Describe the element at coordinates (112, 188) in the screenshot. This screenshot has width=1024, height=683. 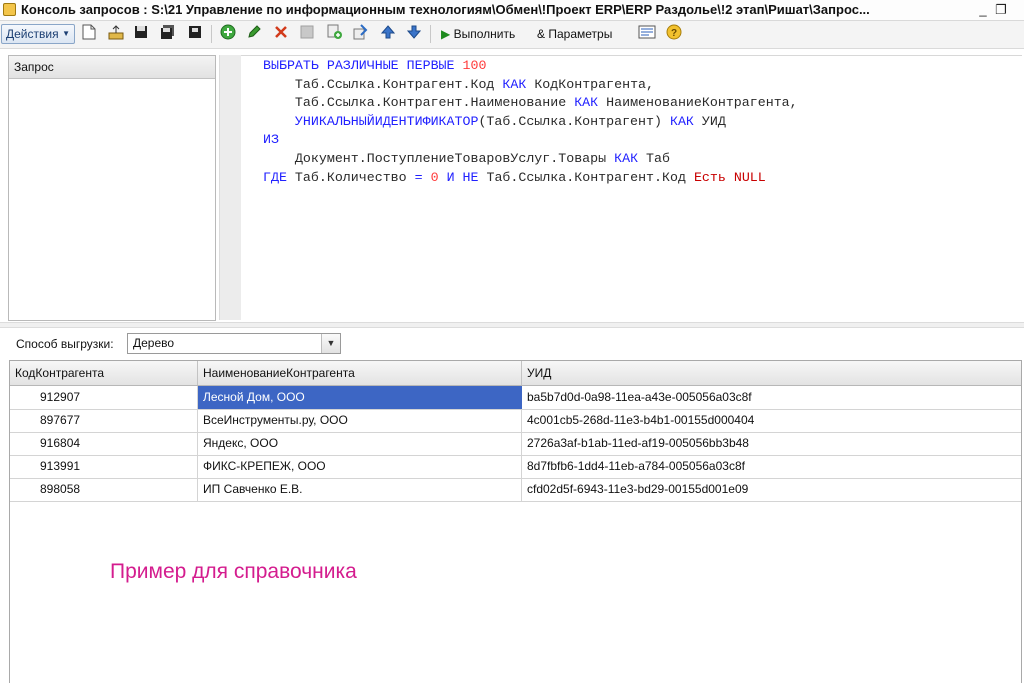
I see `query-list-panel: Запрос` at that location.